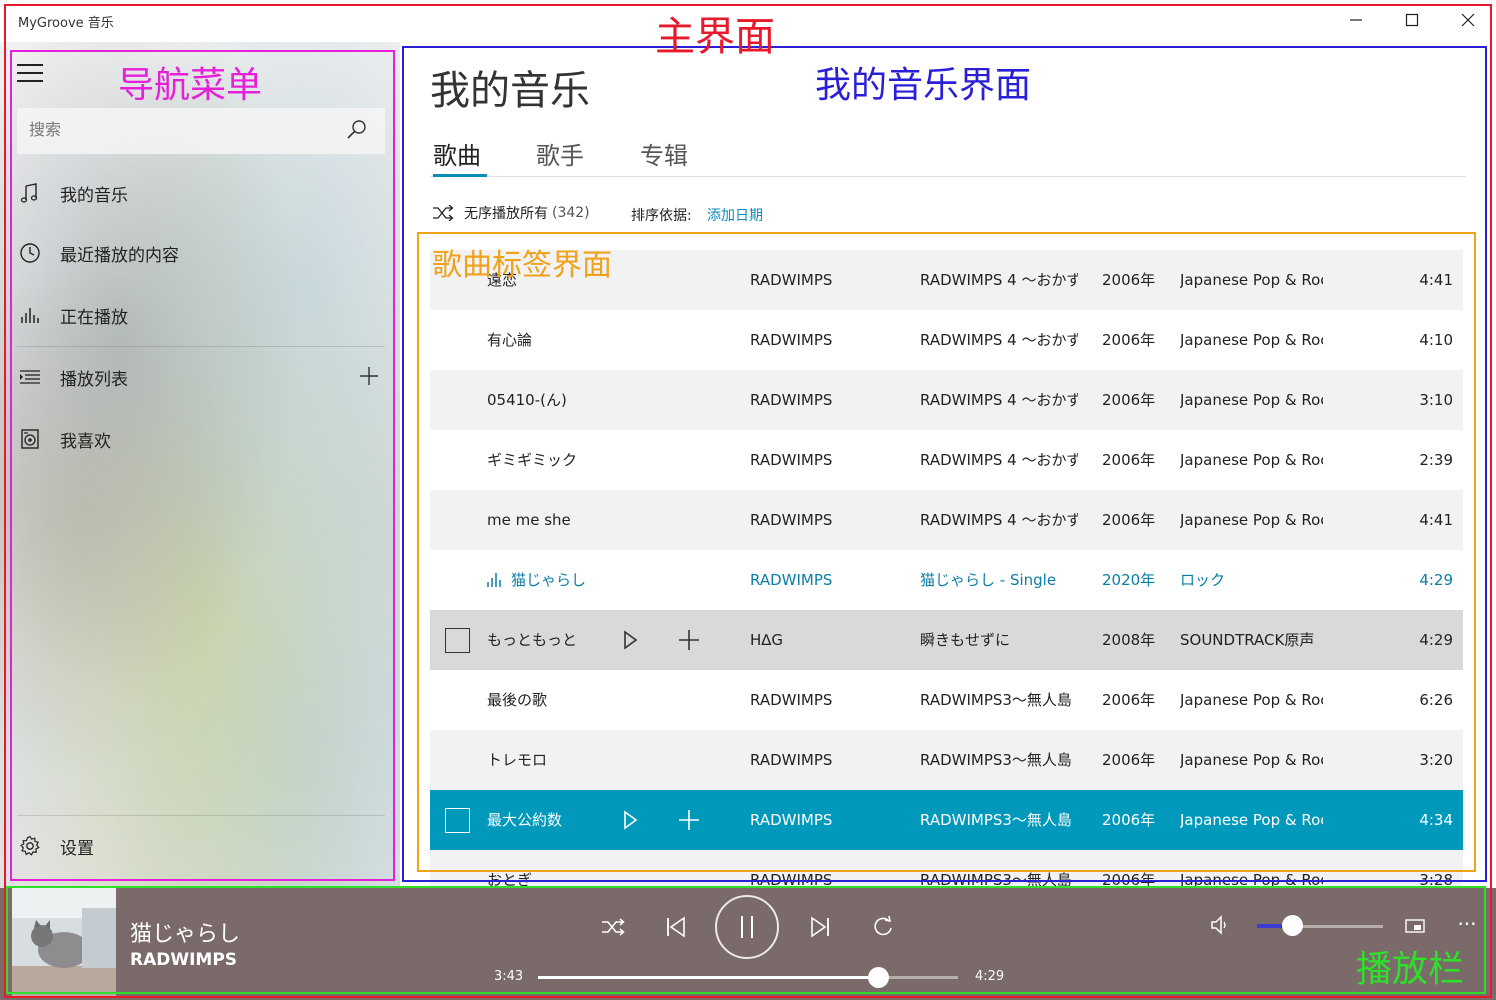 This screenshot has height=1000, width=1496. What do you see at coordinates (202, 439) in the screenshot?
I see `sidebar-item-favorites: 我喜欢` at bounding box center [202, 439].